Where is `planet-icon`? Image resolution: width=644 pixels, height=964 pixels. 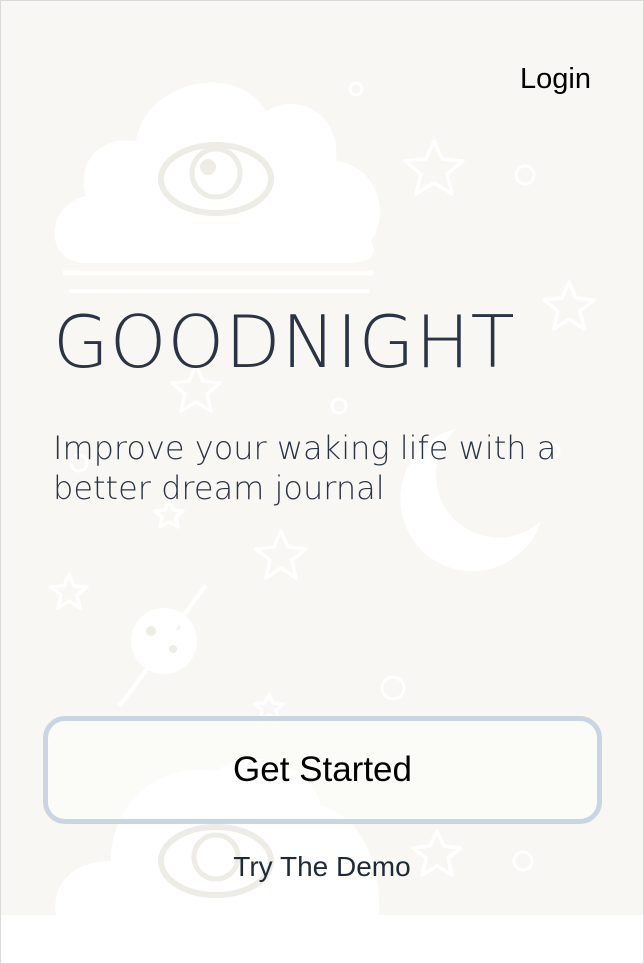 planet-icon is located at coordinates (162, 646).